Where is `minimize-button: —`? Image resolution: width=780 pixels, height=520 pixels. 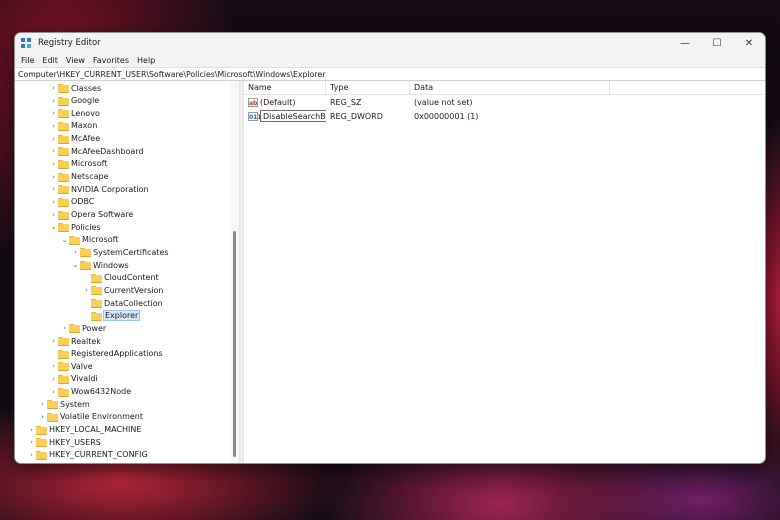 minimize-button: — is located at coordinates (685, 43).